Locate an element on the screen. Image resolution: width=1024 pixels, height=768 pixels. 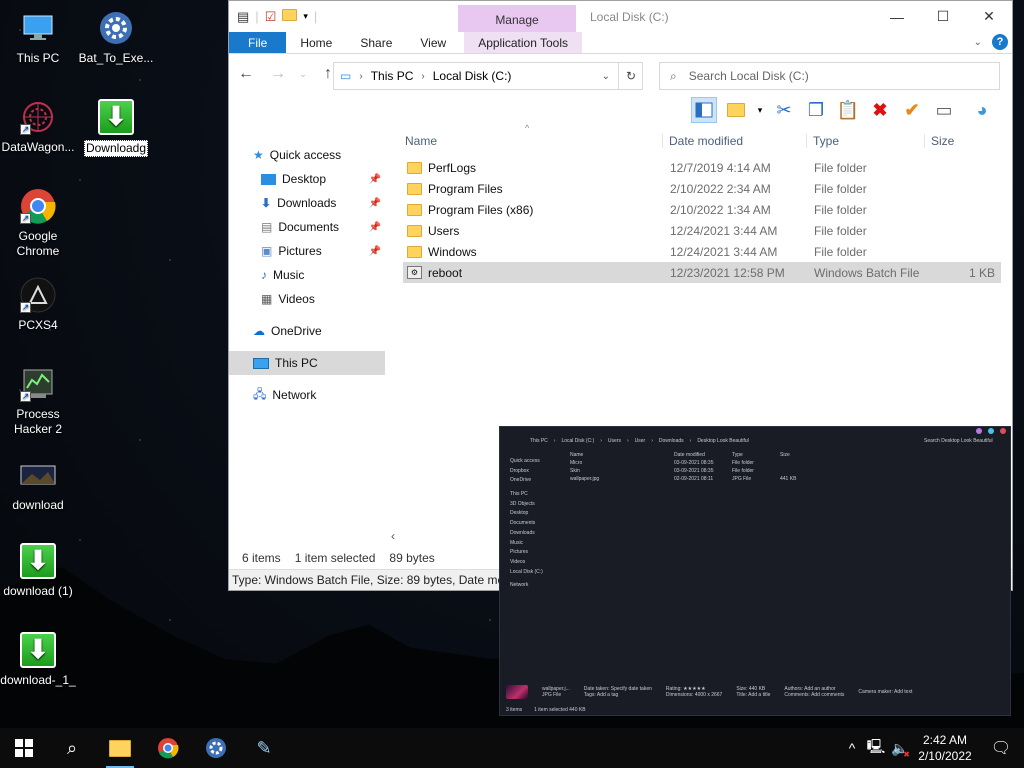
desktop-icon-label: PCXS4 is located at coordinates (38, 325).